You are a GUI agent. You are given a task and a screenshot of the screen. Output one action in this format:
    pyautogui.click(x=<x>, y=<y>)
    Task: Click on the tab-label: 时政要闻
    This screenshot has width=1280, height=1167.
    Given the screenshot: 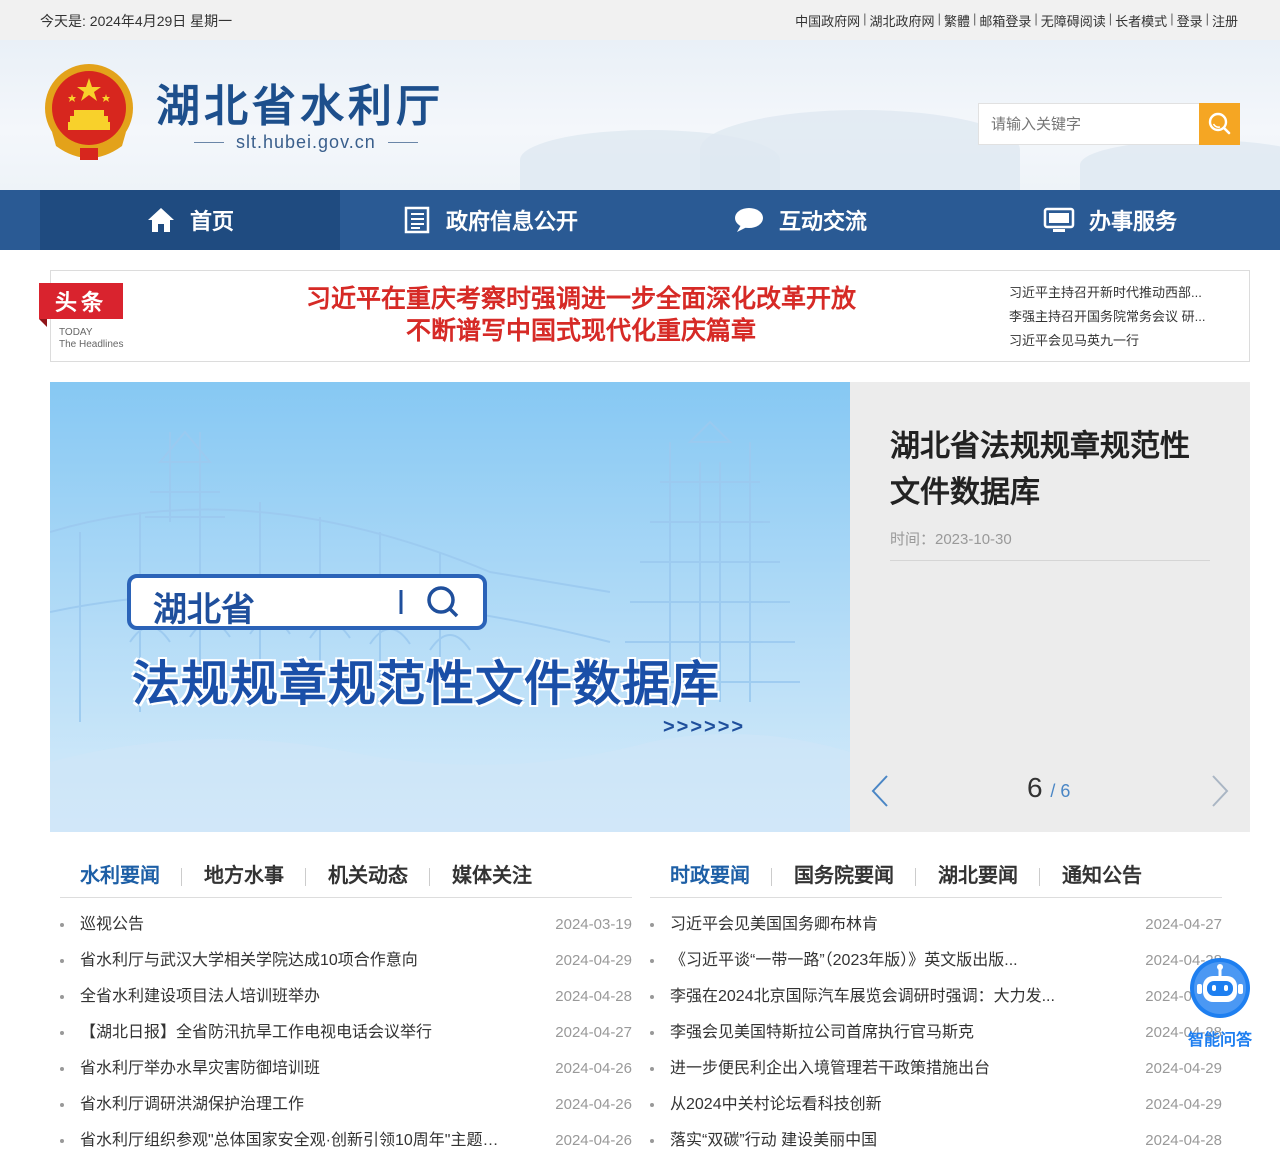 What is the action you would take?
    pyautogui.click(x=710, y=876)
    